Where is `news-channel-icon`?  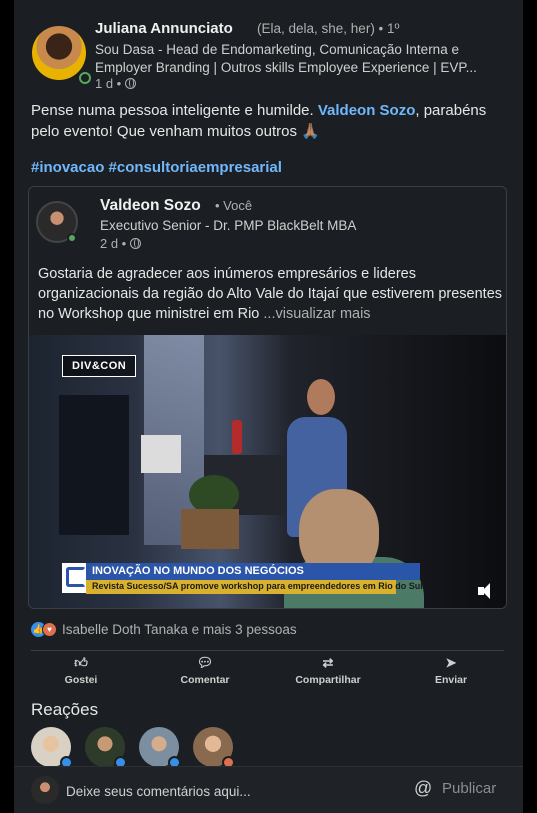
news-channel-icon is located at coordinates (74, 578).